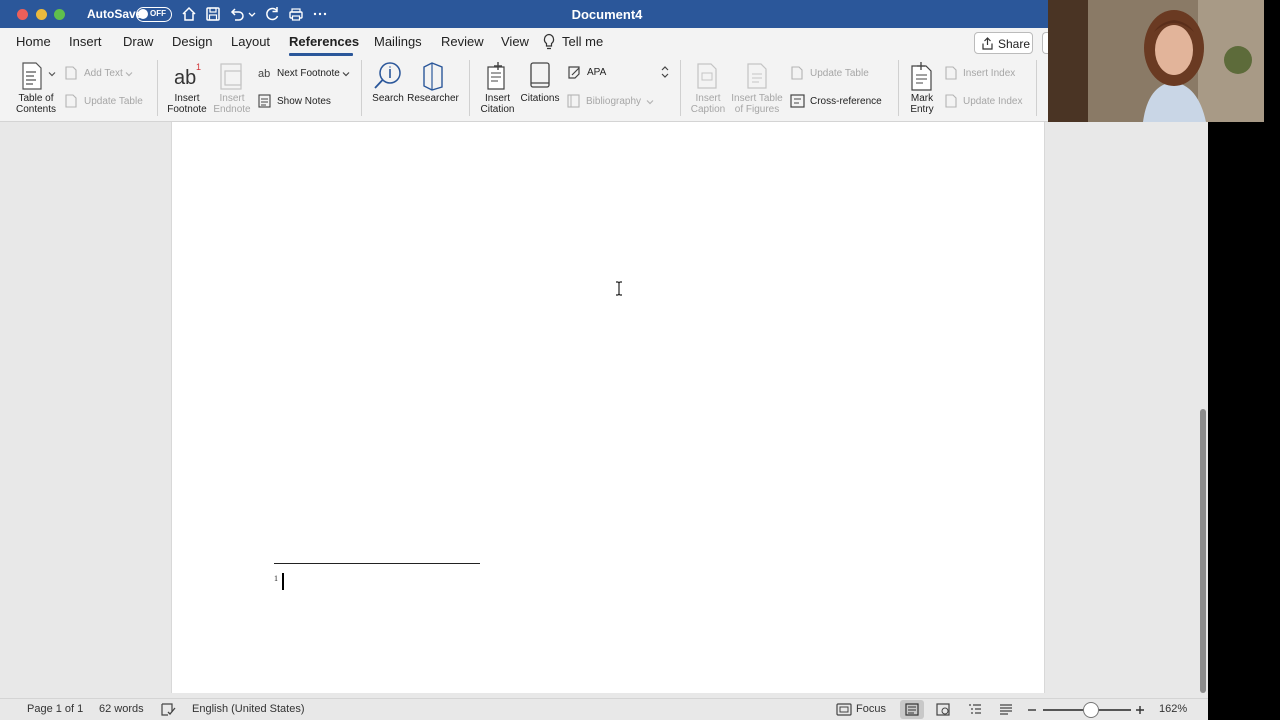  I want to click on svg-text: ab, so click(185, 78).